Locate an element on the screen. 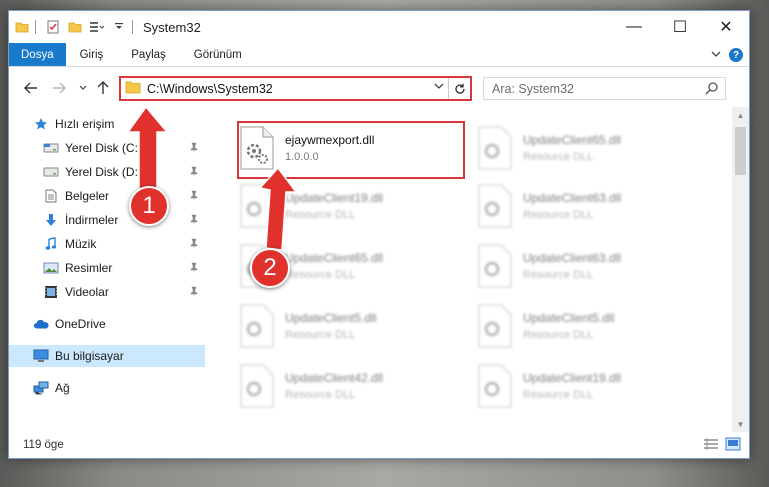  download-icon is located at coordinates (51, 220).